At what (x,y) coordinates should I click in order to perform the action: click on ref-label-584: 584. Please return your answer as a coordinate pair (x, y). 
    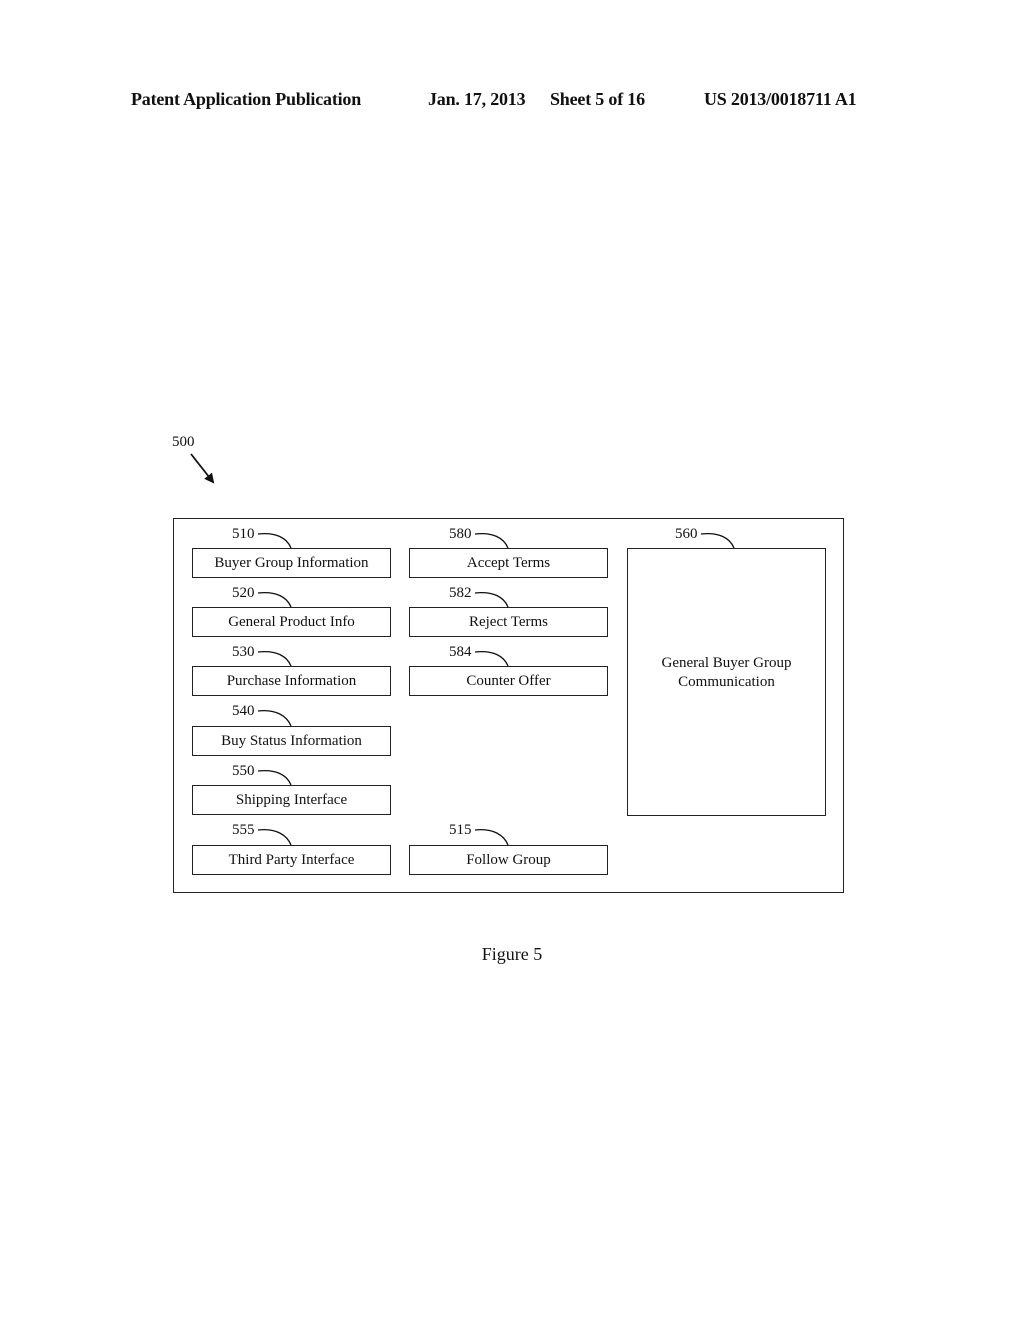
    Looking at the image, I should click on (460, 652).